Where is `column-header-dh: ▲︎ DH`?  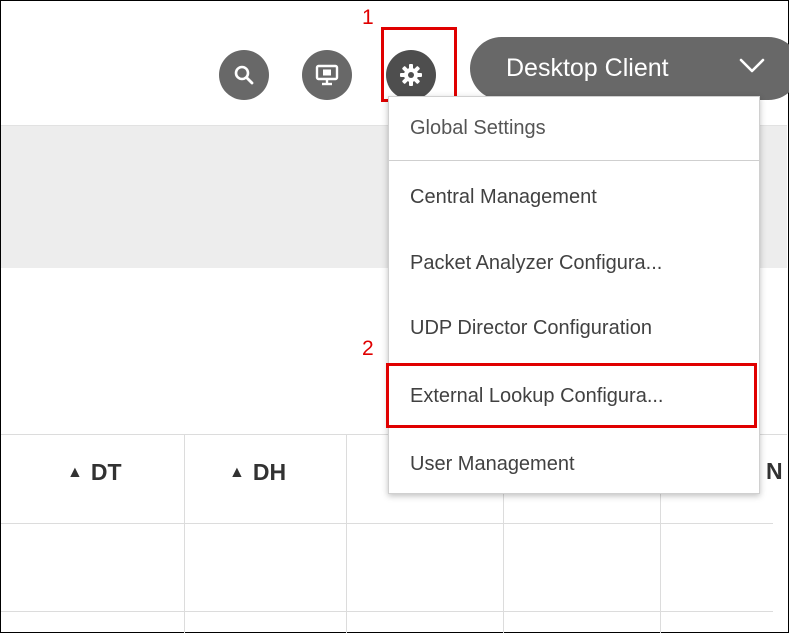 column-header-dh: ▲︎ DH is located at coordinates (257, 472).